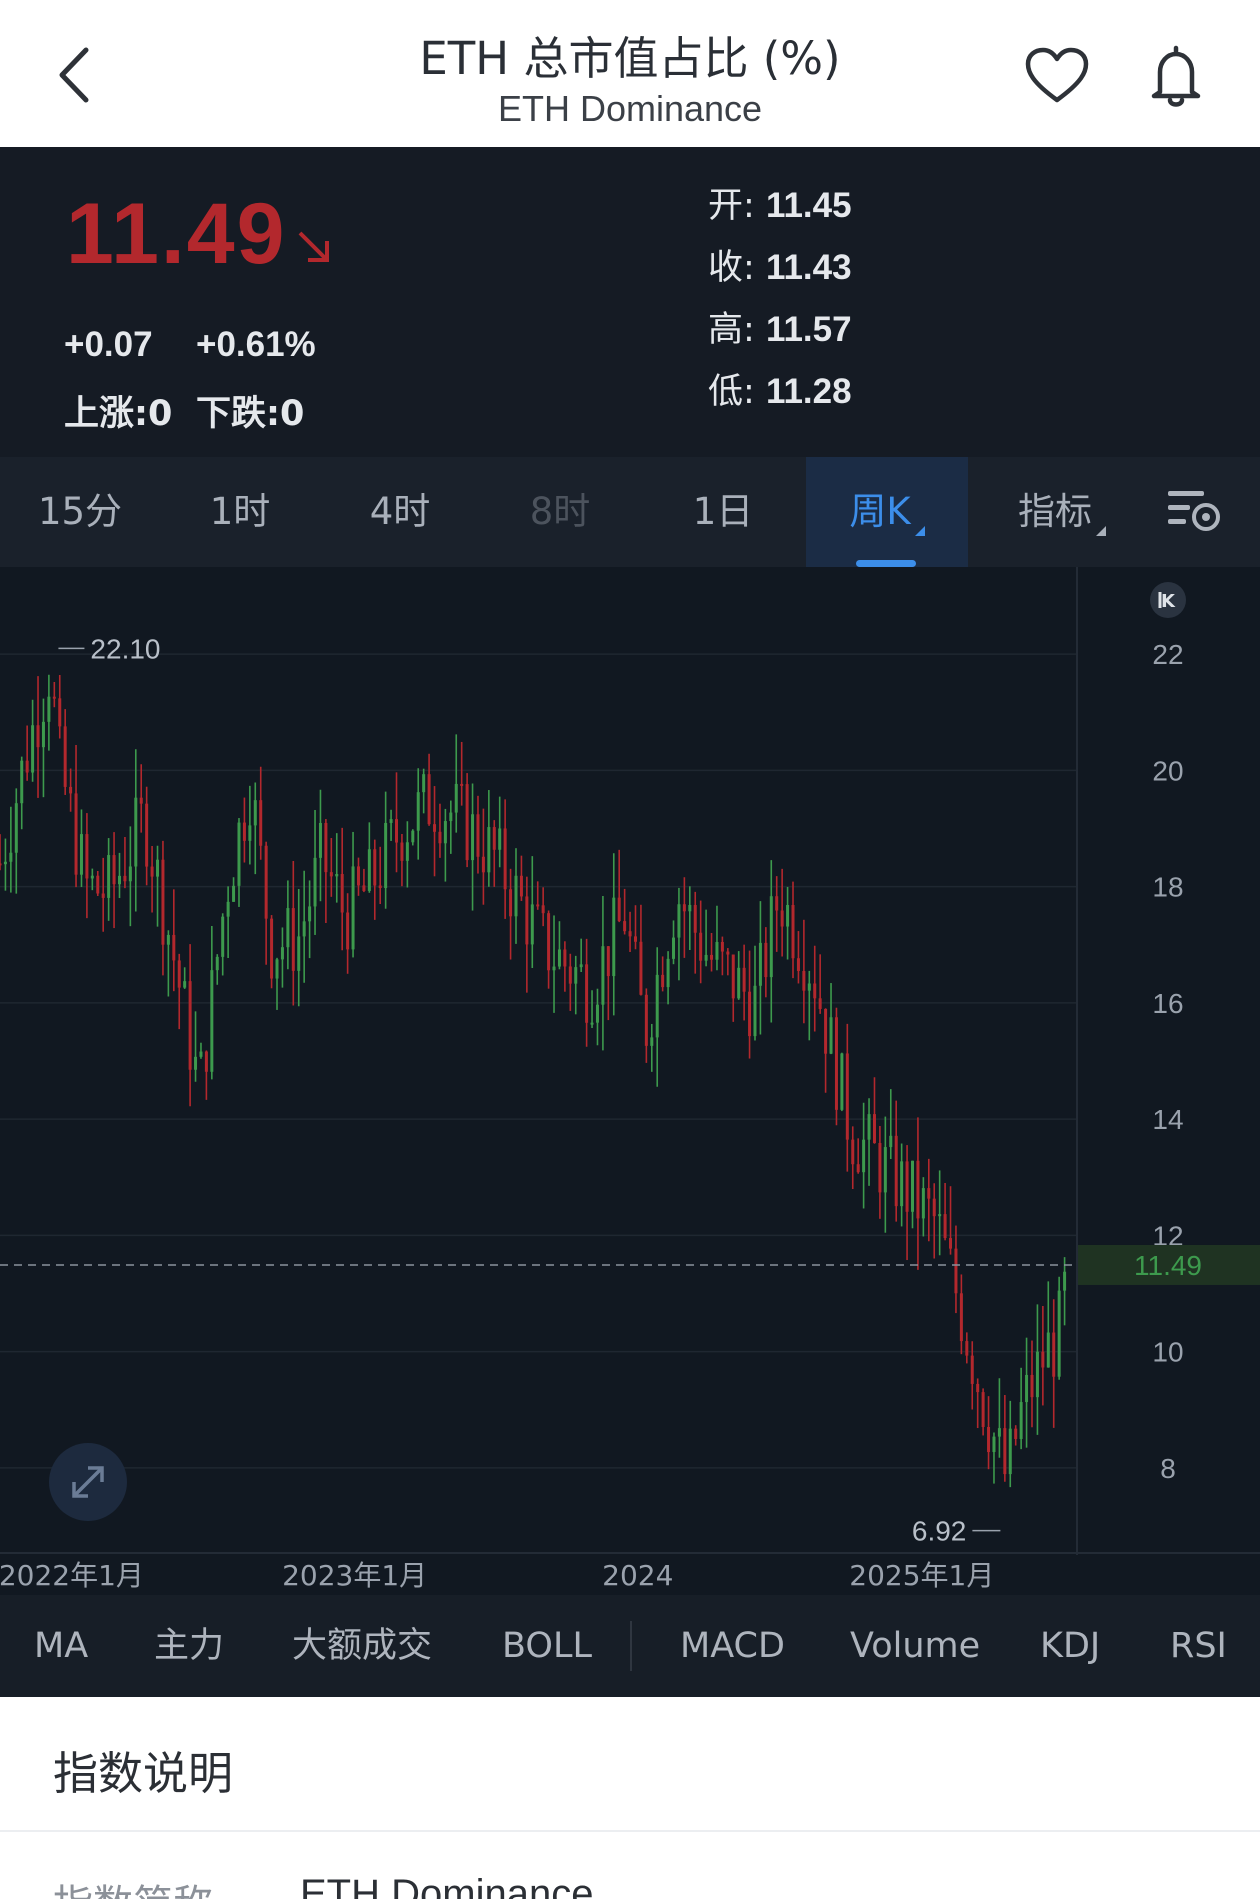  Describe the element at coordinates (780, 264) in the screenshot. I see `close-row: 收: 11.43` at that location.